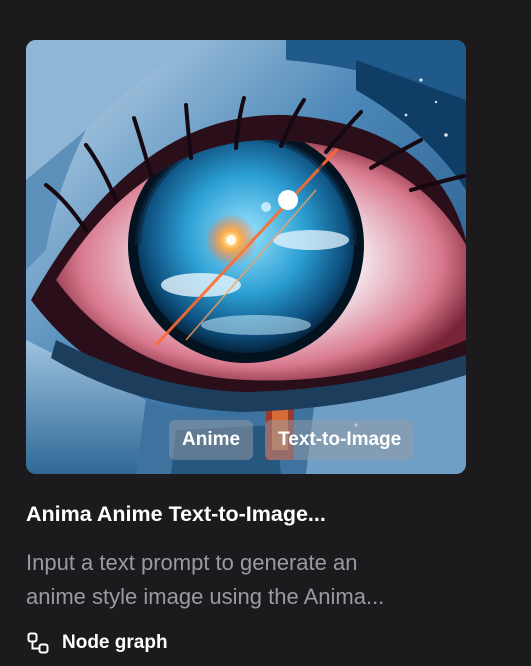 This screenshot has width=531, height=666. I want to click on card-type: Node graph, so click(97, 643).